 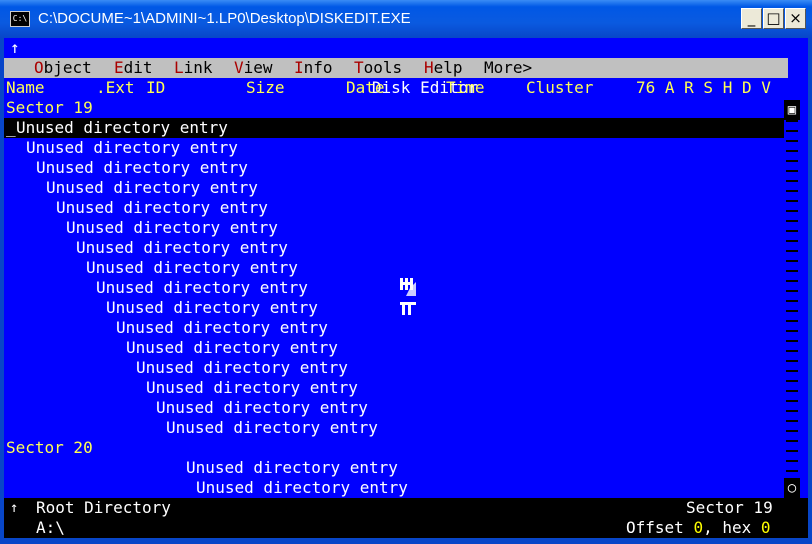 I want to click on menu-help-label: elp, so click(x=448, y=67).